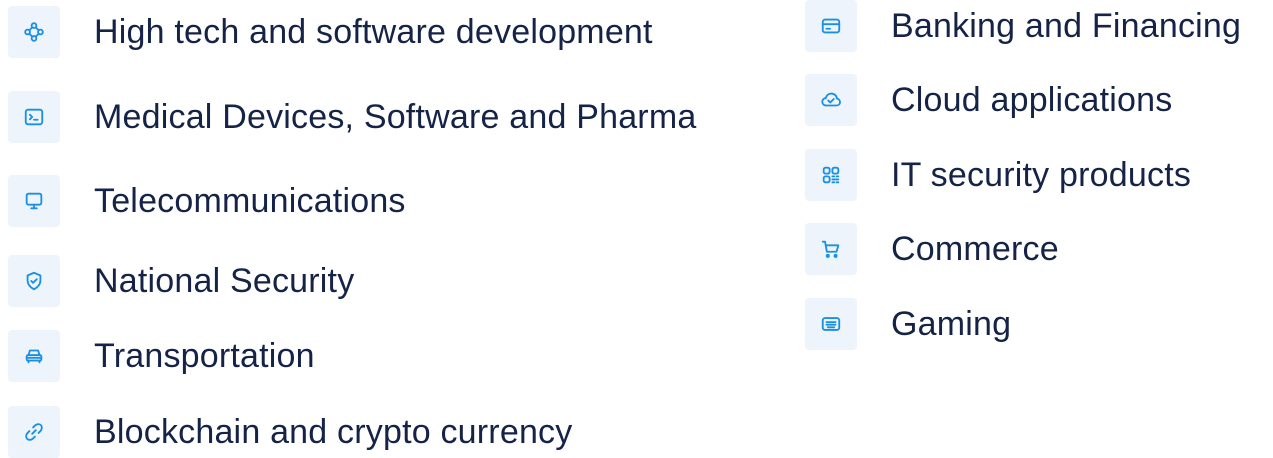 The image size is (1273, 458). I want to click on link-icon, so click(34, 432).